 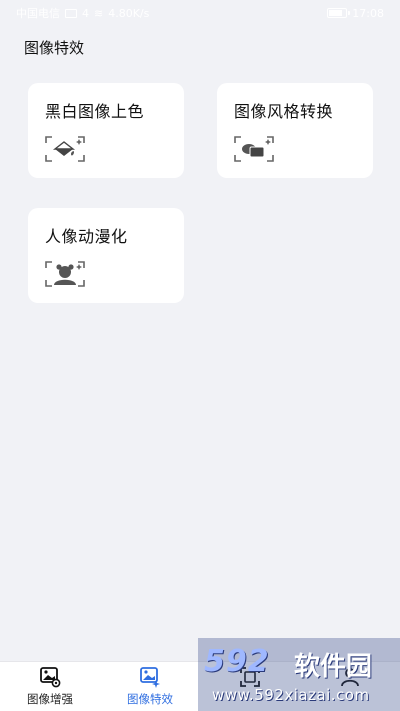 I want to click on card-label: 人像动漫化, so click(x=86, y=236).